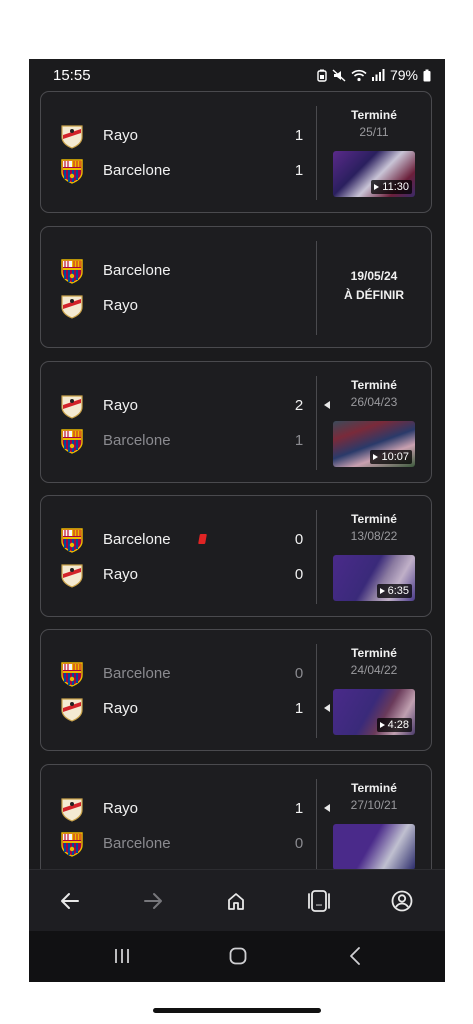  What do you see at coordinates (322, 75) in the screenshot?
I see `battery-saver-icon` at bounding box center [322, 75].